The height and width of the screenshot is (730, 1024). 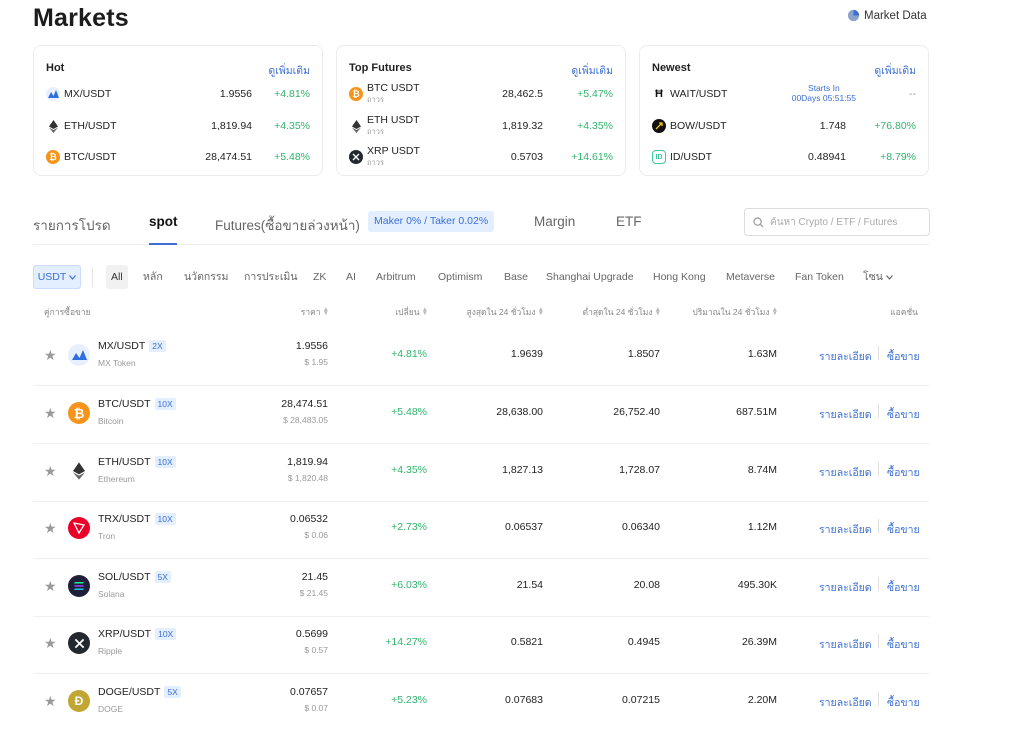 What do you see at coordinates (111, 594) in the screenshot?
I see `coin-name: Solana` at bounding box center [111, 594].